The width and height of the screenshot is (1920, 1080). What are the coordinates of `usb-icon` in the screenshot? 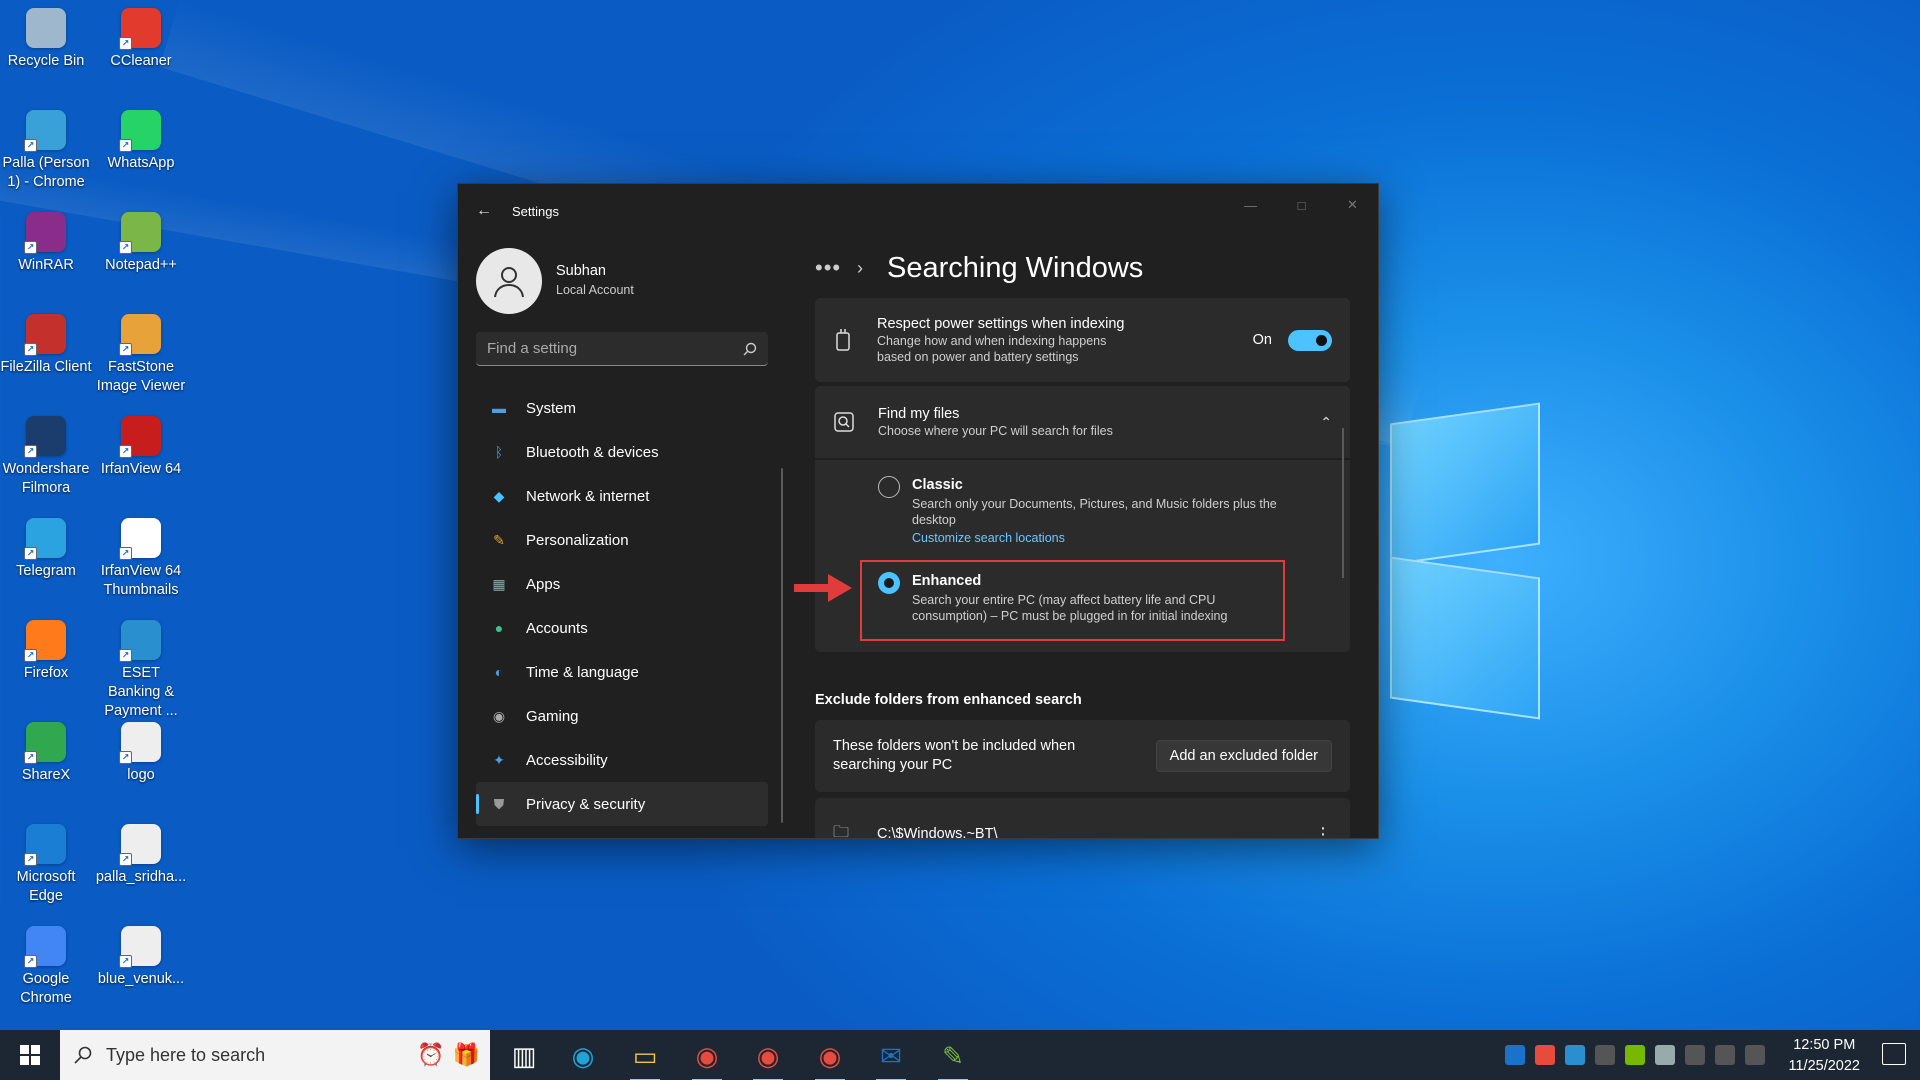 It's located at (1605, 1055).